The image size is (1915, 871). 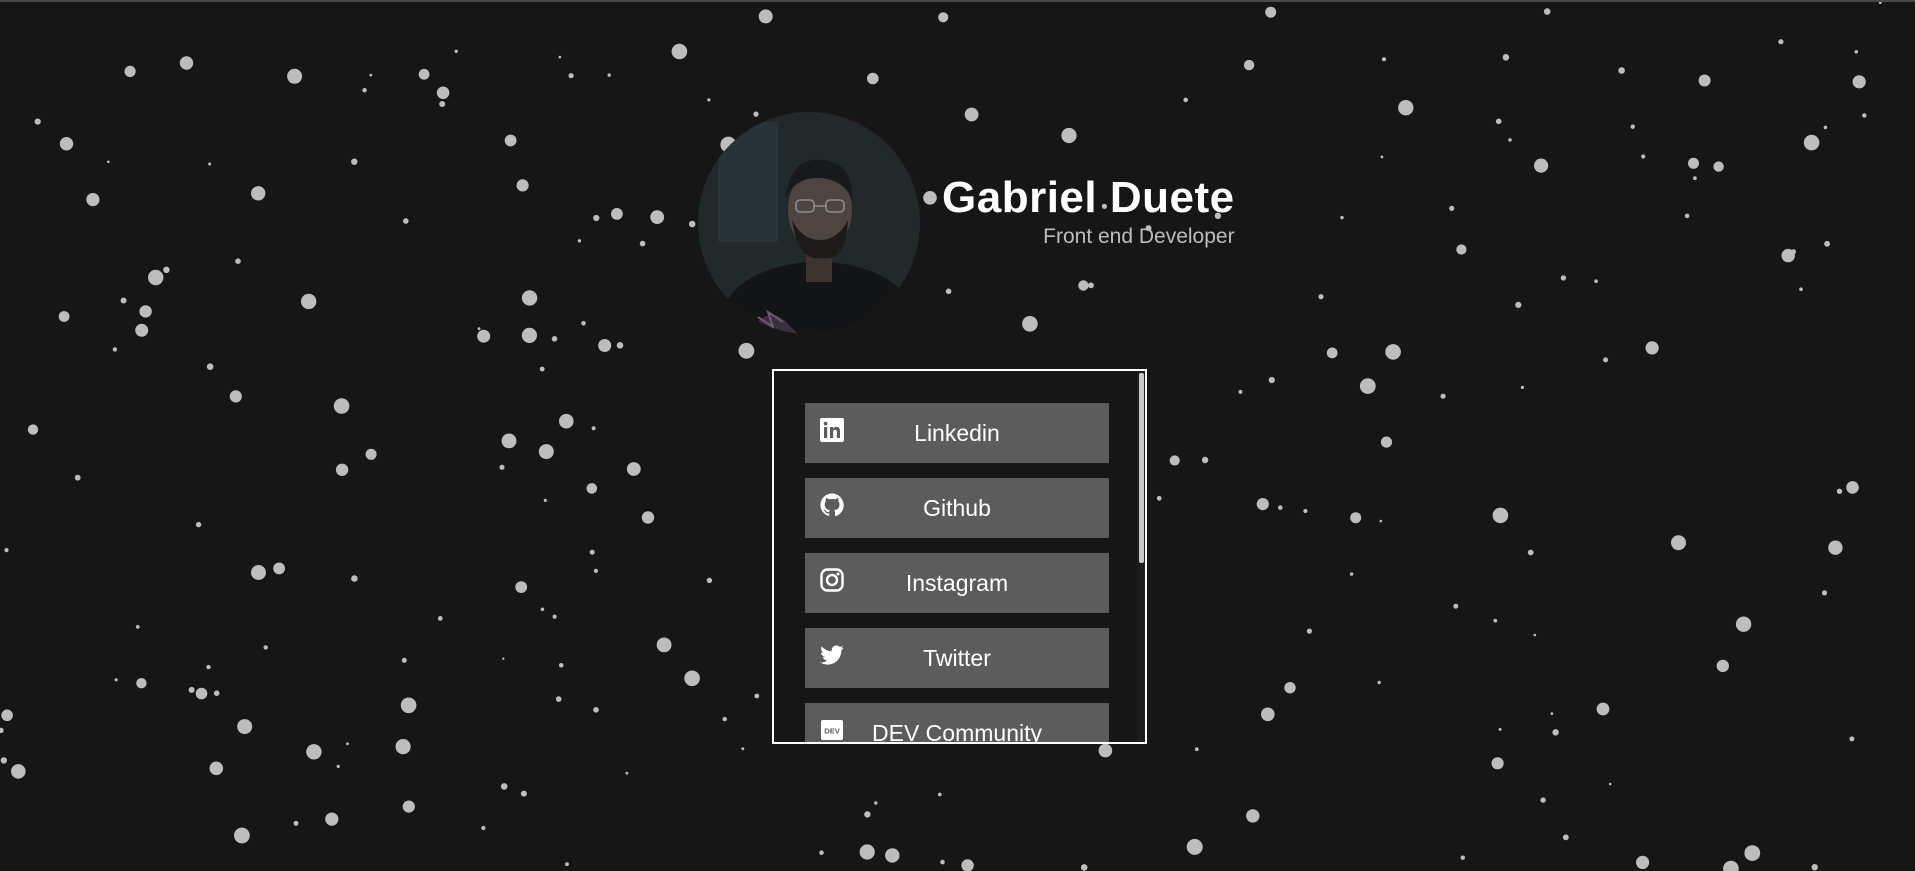 I want to click on scrollbar-thumb, so click(x=1141, y=468).